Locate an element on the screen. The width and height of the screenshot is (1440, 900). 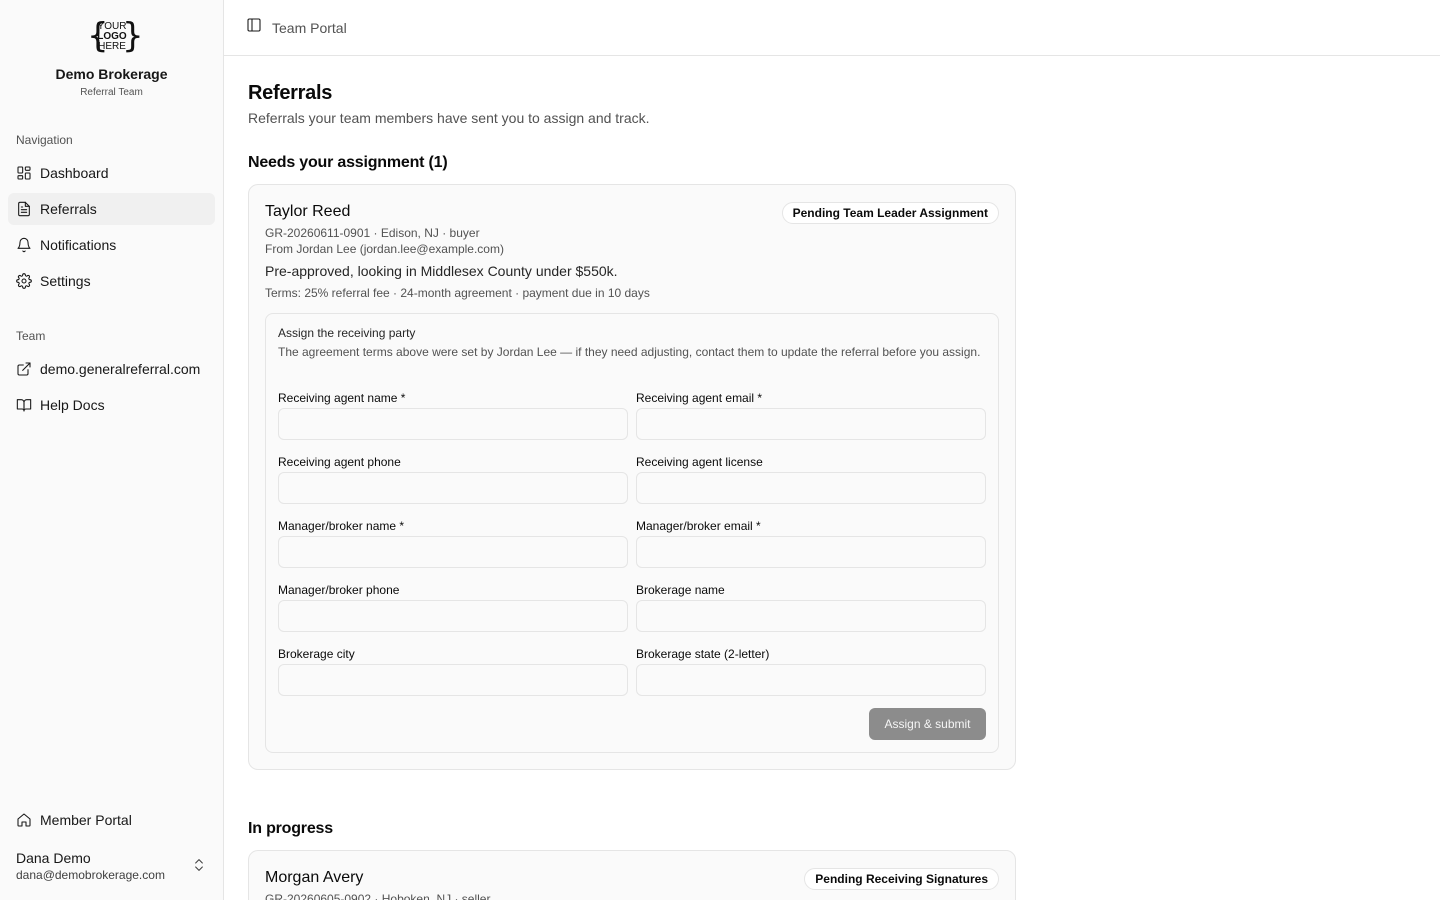
sidebar-item-dashboard: Dashboard is located at coordinates (111, 173).